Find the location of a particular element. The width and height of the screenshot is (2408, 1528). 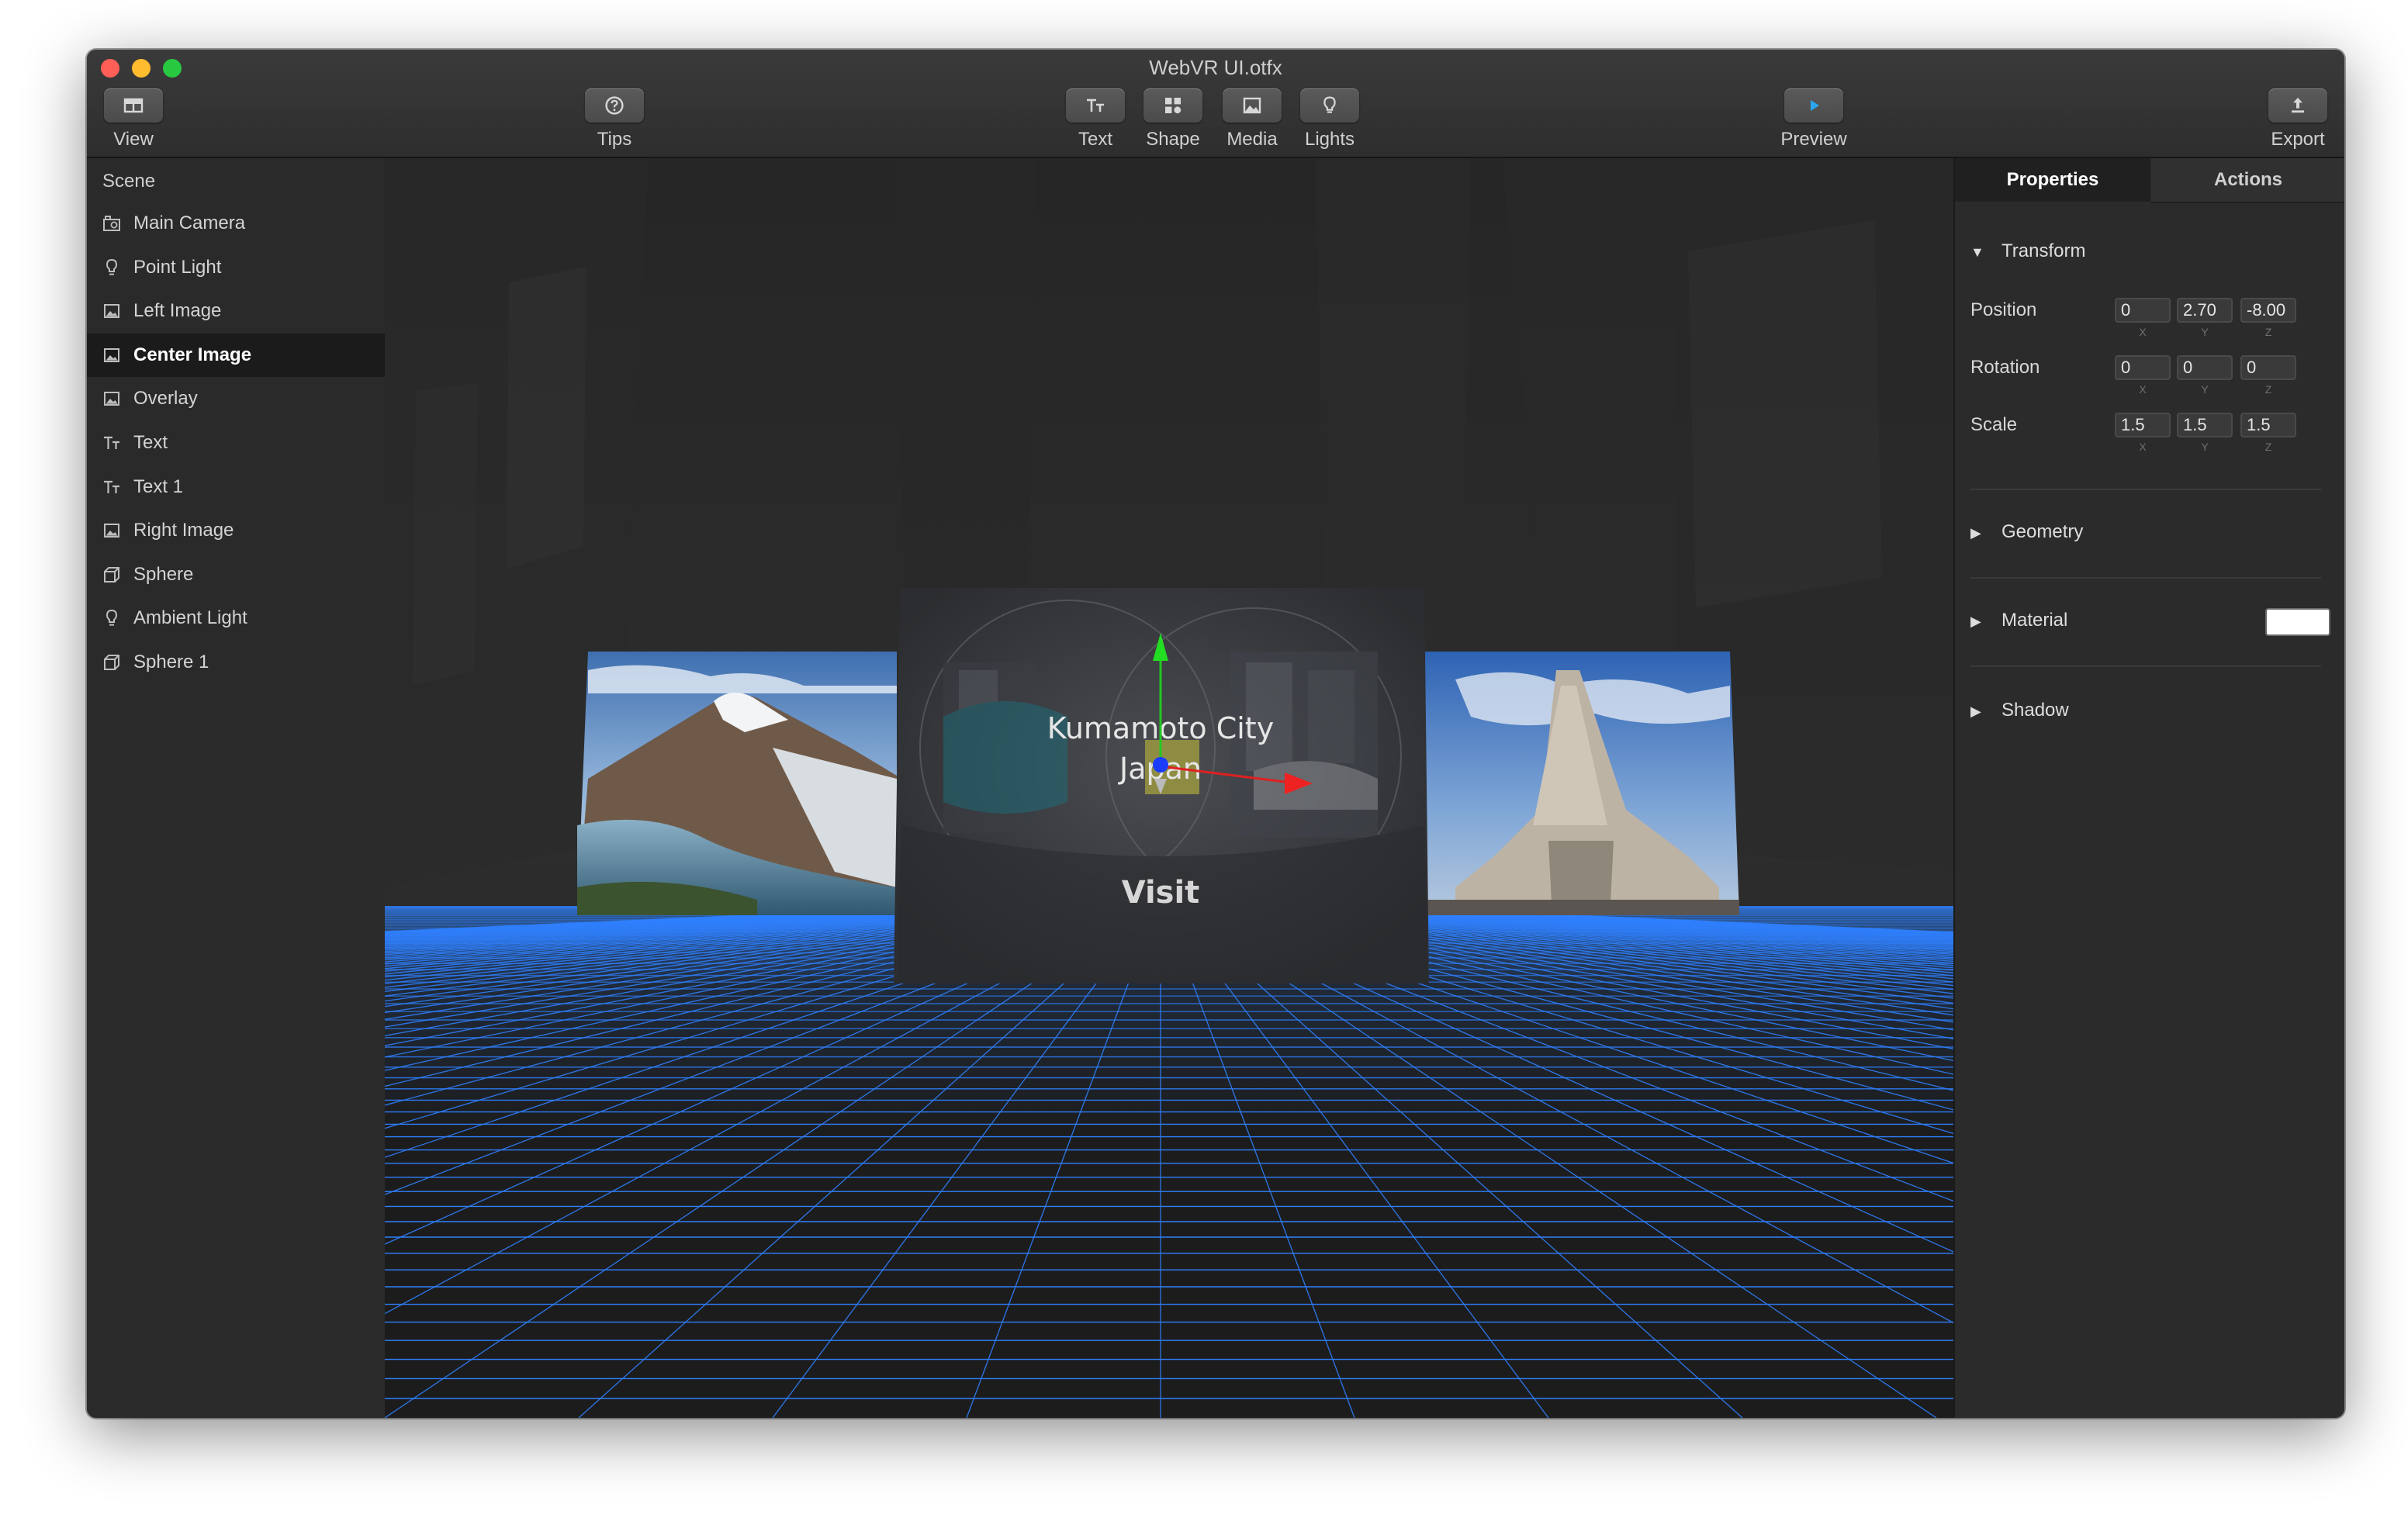

scene-item-label: Text 1 is located at coordinates (159, 486).